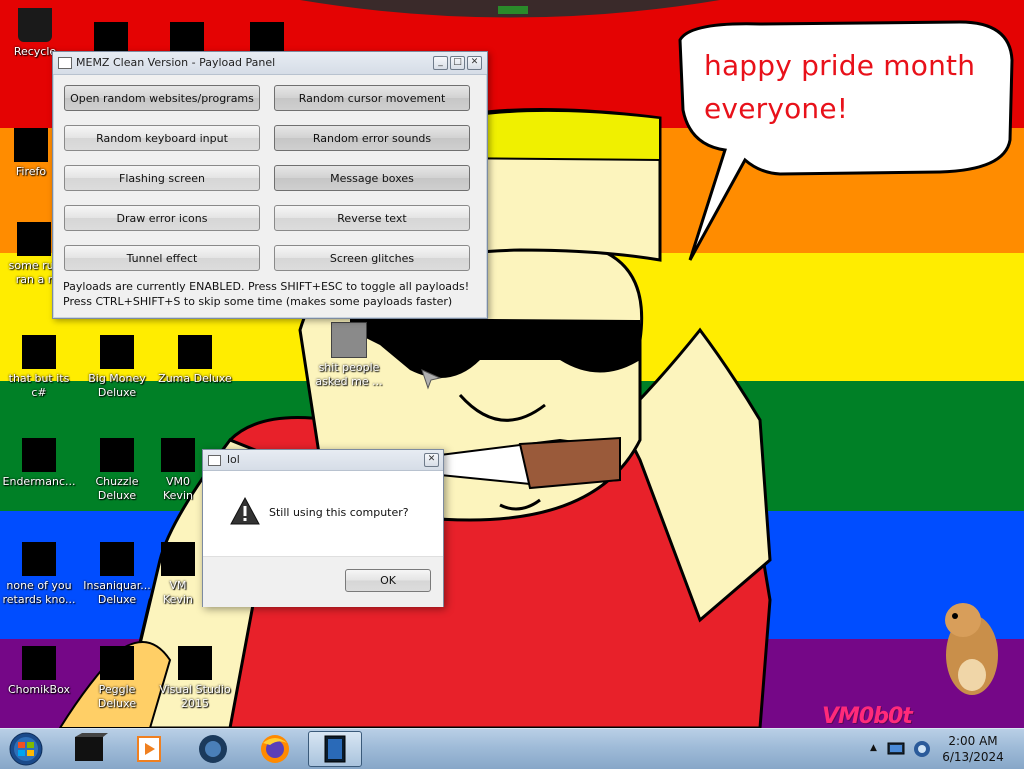  What do you see at coordinates (117, 455) in the screenshot?
I see `chuzzle-icon` at bounding box center [117, 455].